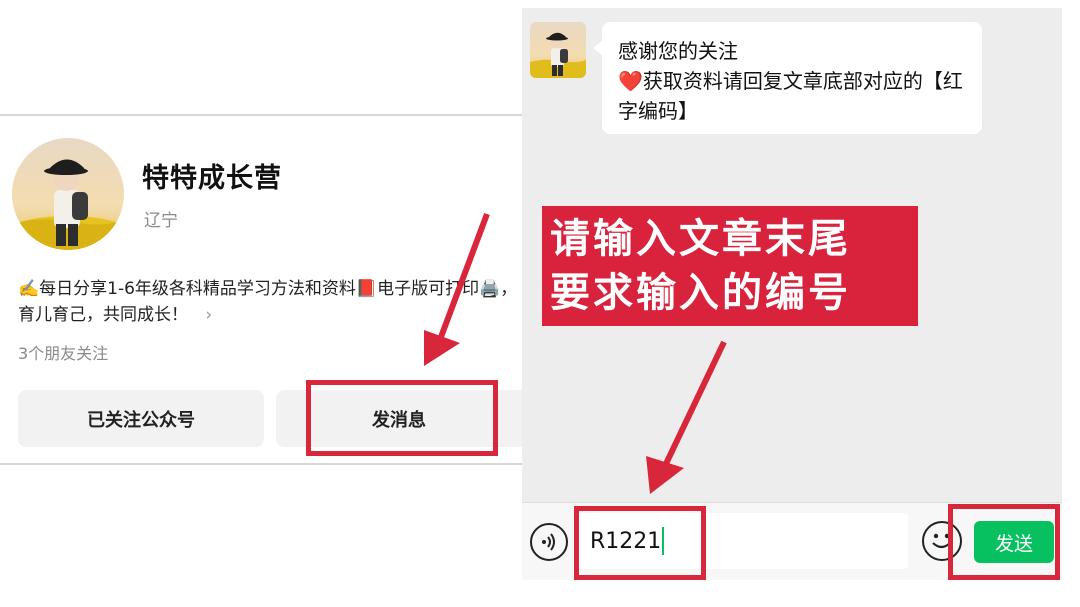 Image resolution: width=1080 pixels, height=607 pixels. I want to click on voice-glyph, so click(548, 542).